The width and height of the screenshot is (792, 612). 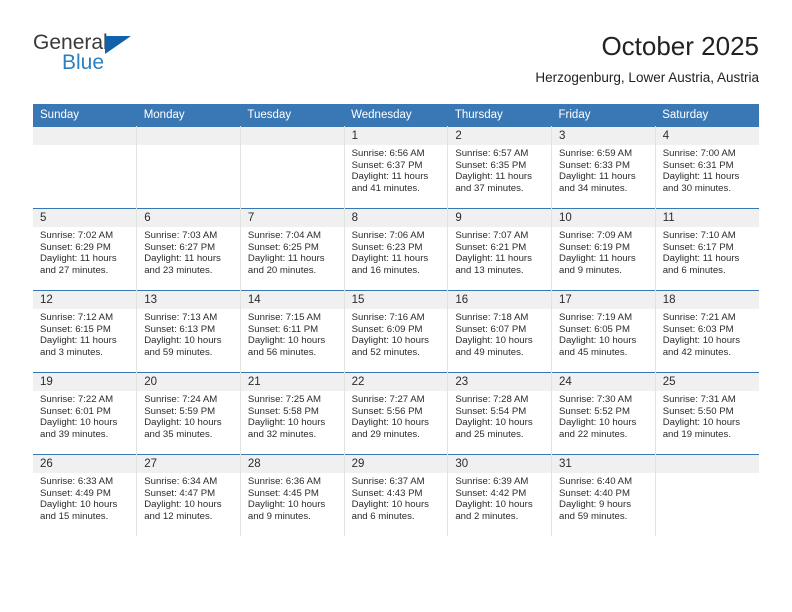 What do you see at coordinates (77, 235) in the screenshot?
I see `day-detail-line: Sunrise: 7:02 AM` at bounding box center [77, 235].